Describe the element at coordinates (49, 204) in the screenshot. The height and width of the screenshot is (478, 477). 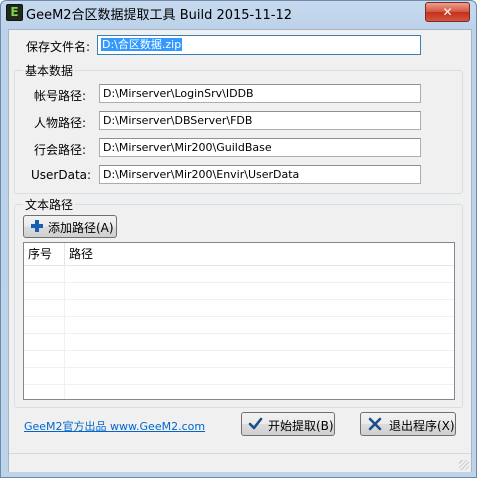
I see `text-paths-title: 文本路径` at that location.